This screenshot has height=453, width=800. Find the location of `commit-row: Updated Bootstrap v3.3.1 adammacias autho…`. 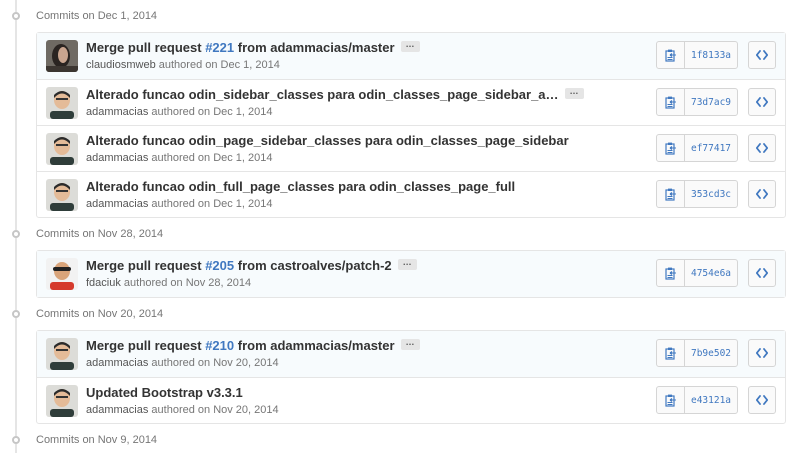

commit-row: Updated Bootstrap v3.3.1 adammacias autho… is located at coordinates (411, 400).